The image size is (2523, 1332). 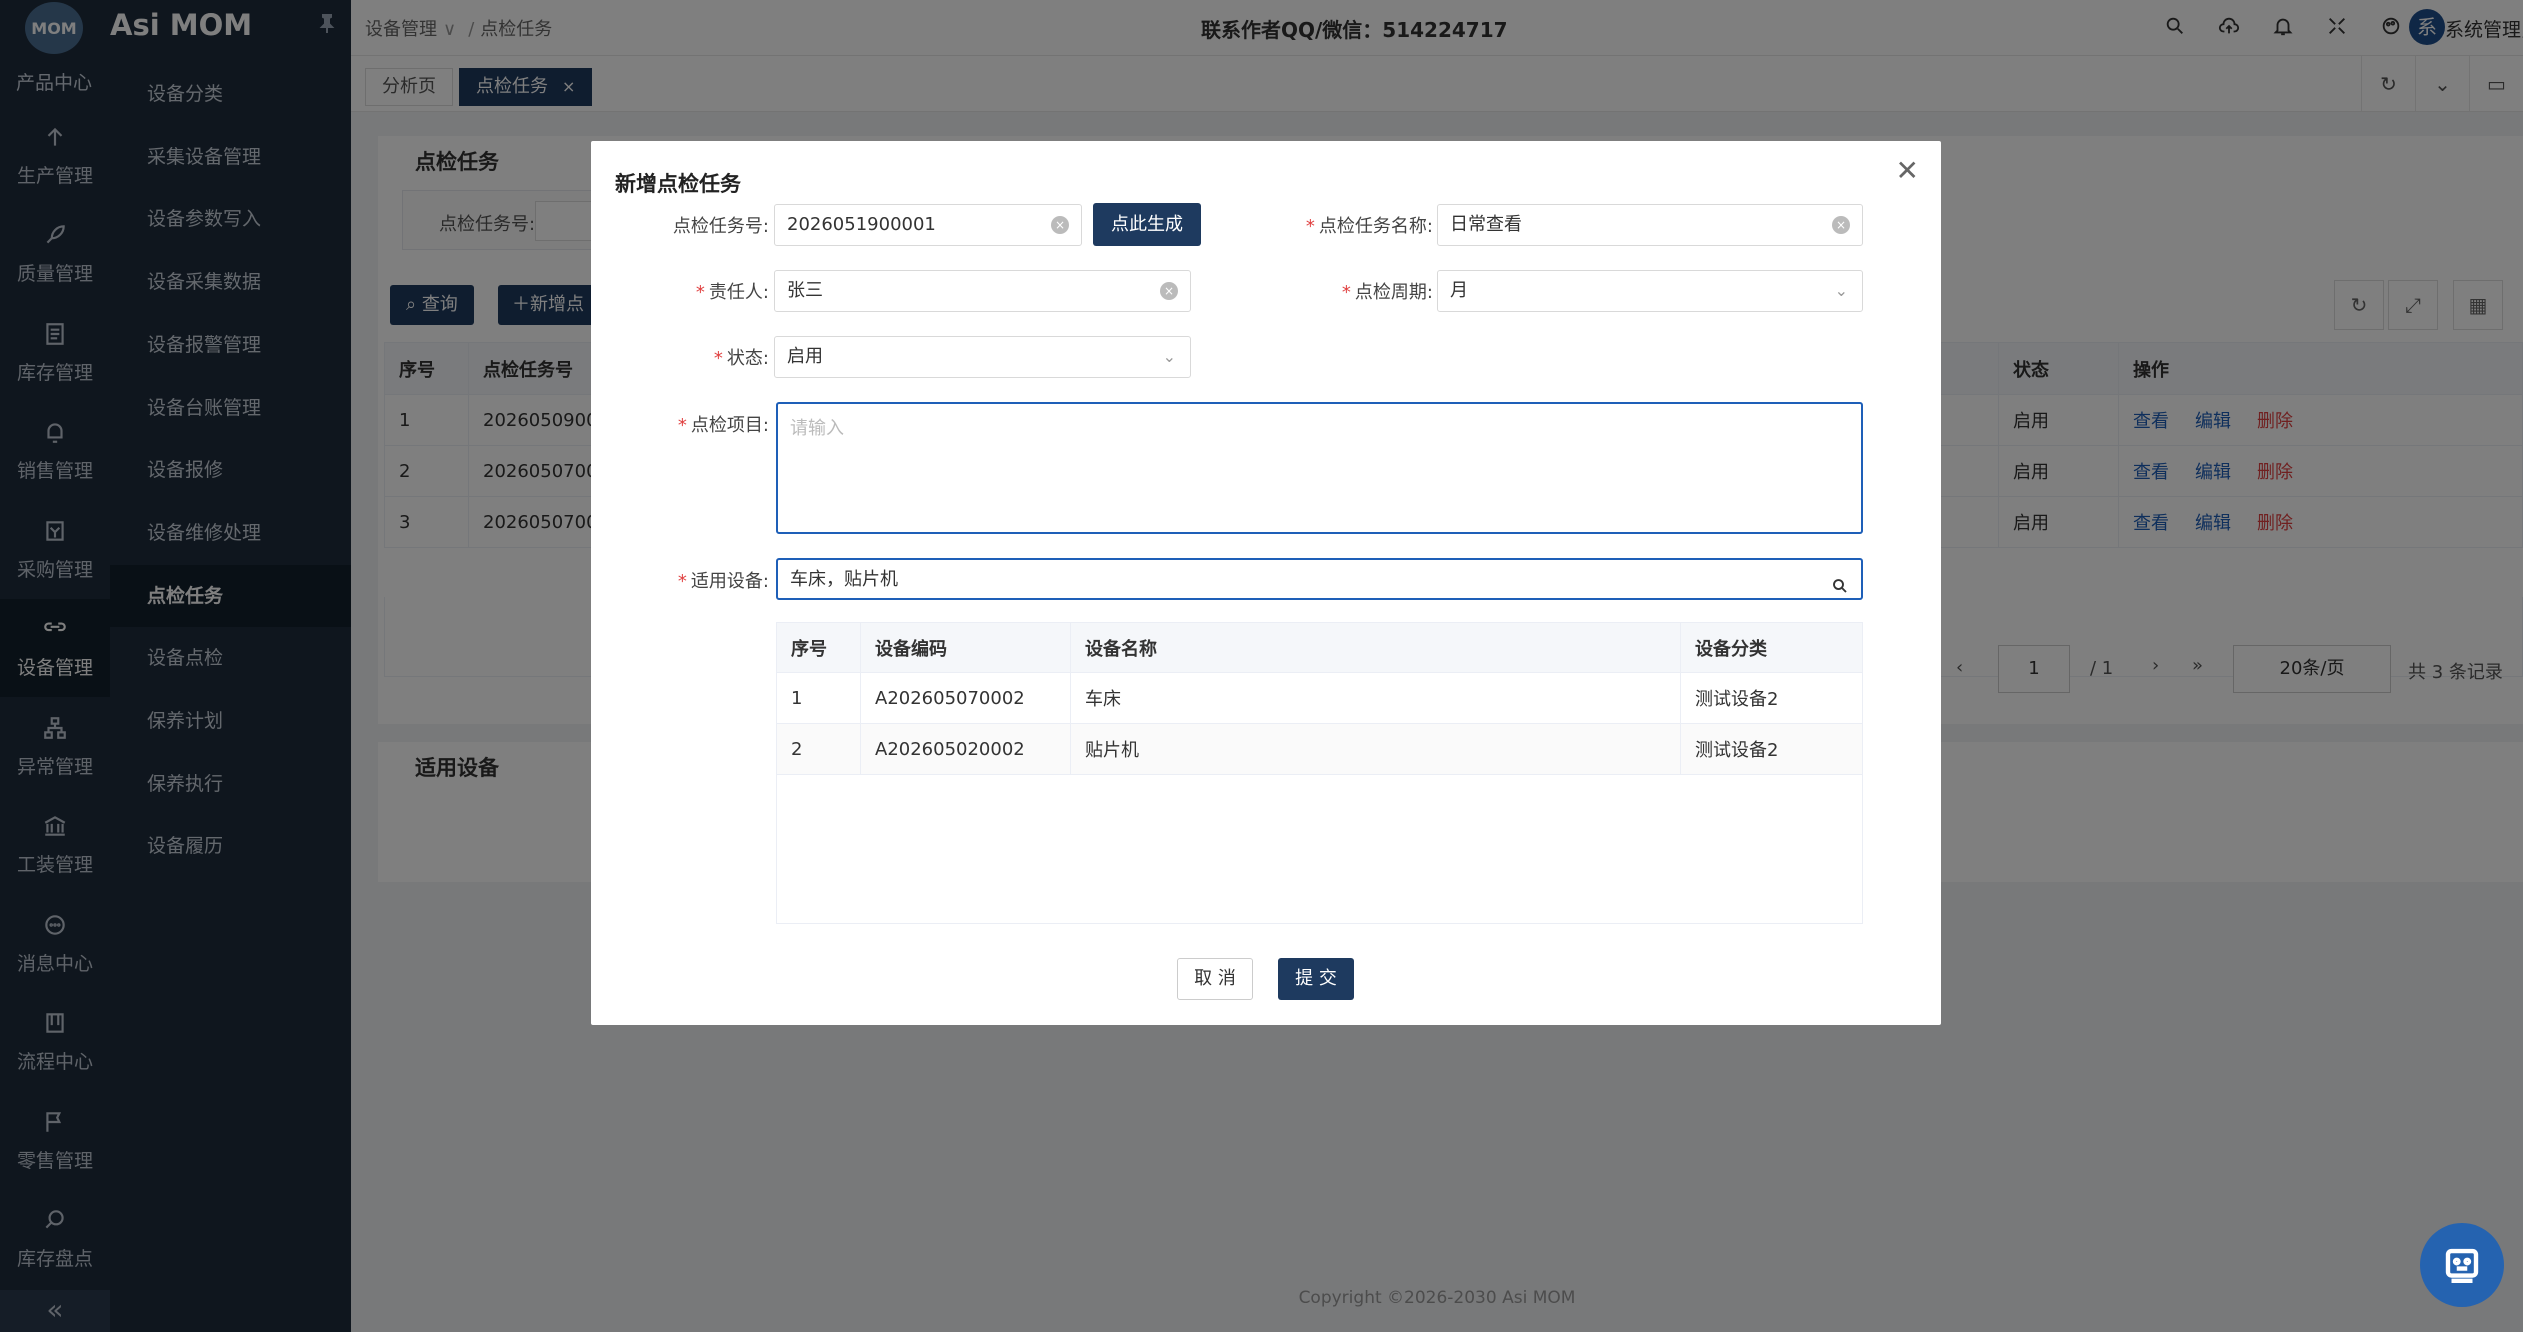 What do you see at coordinates (818, 749) in the screenshot?
I see `device-cell-no: 2` at bounding box center [818, 749].